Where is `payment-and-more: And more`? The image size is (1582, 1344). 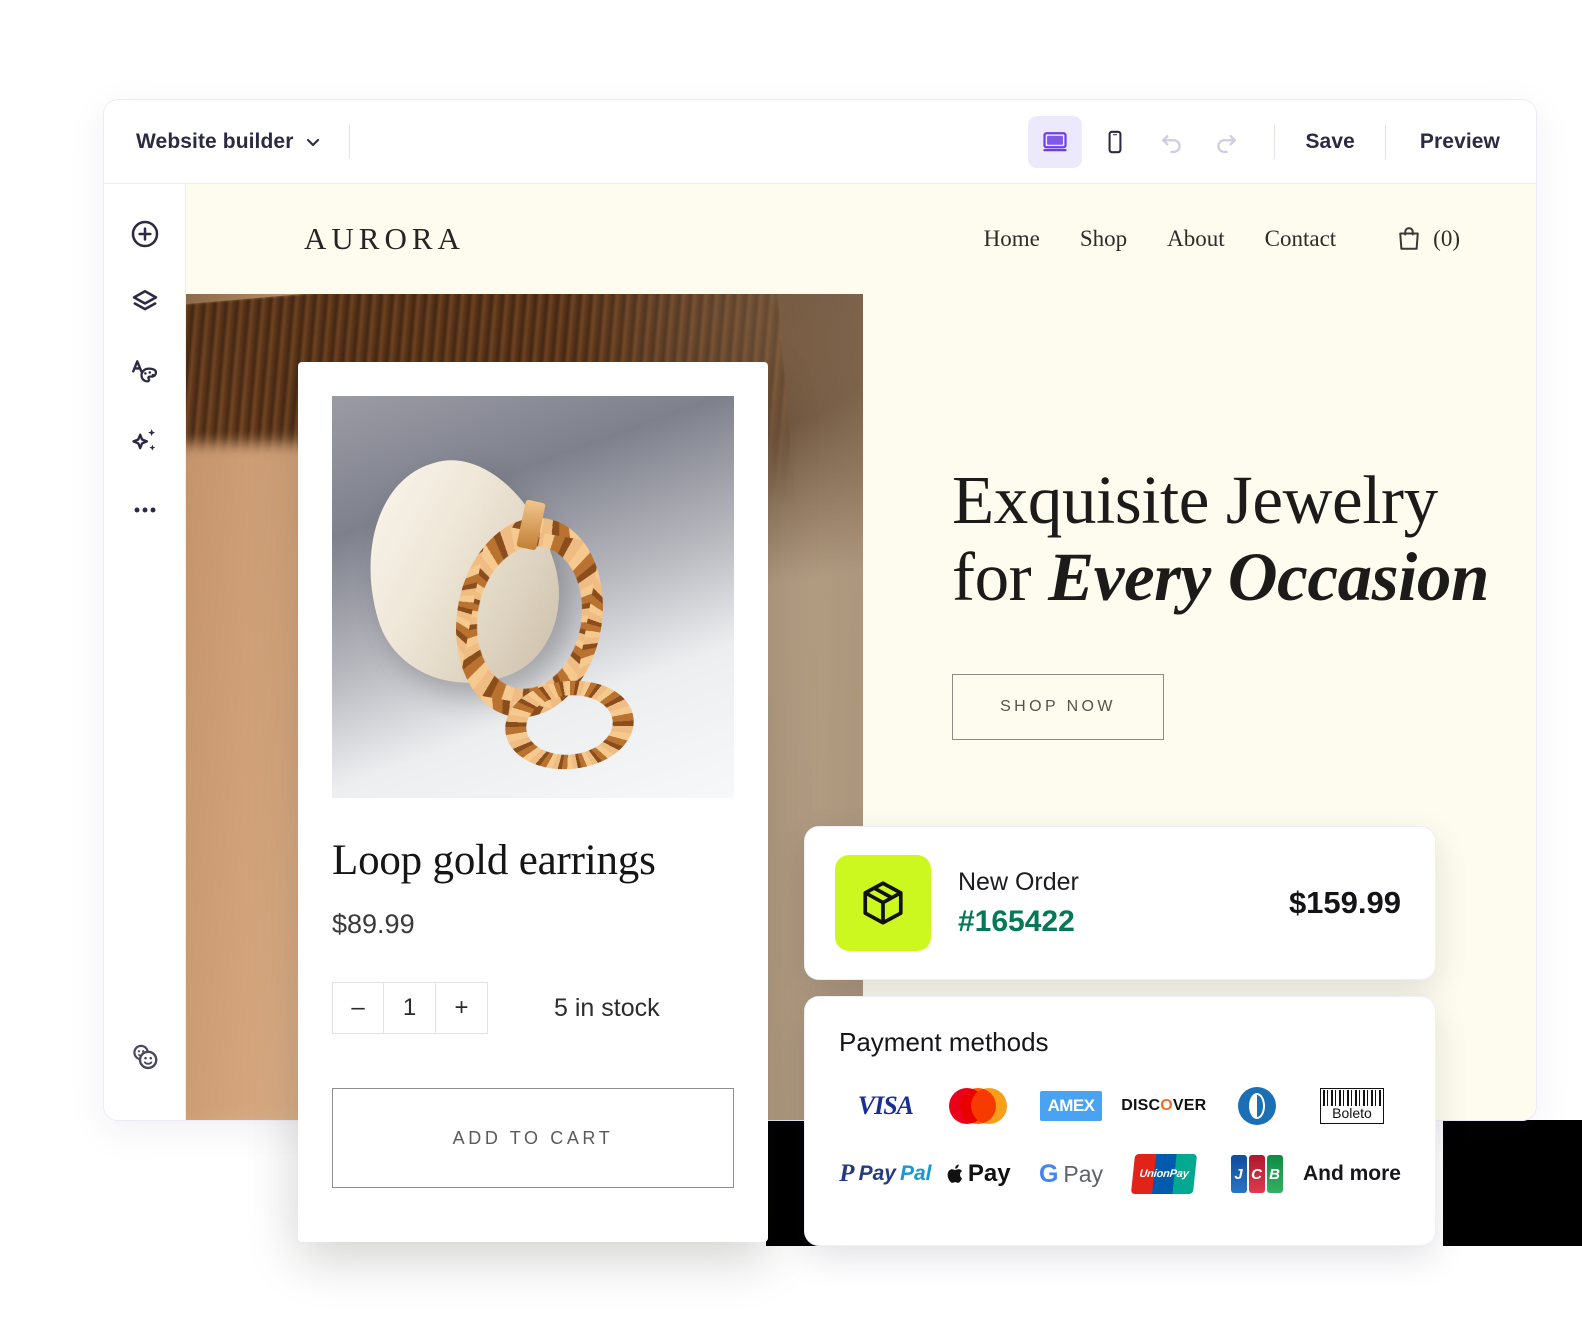 payment-and-more: And more is located at coordinates (1352, 1174).